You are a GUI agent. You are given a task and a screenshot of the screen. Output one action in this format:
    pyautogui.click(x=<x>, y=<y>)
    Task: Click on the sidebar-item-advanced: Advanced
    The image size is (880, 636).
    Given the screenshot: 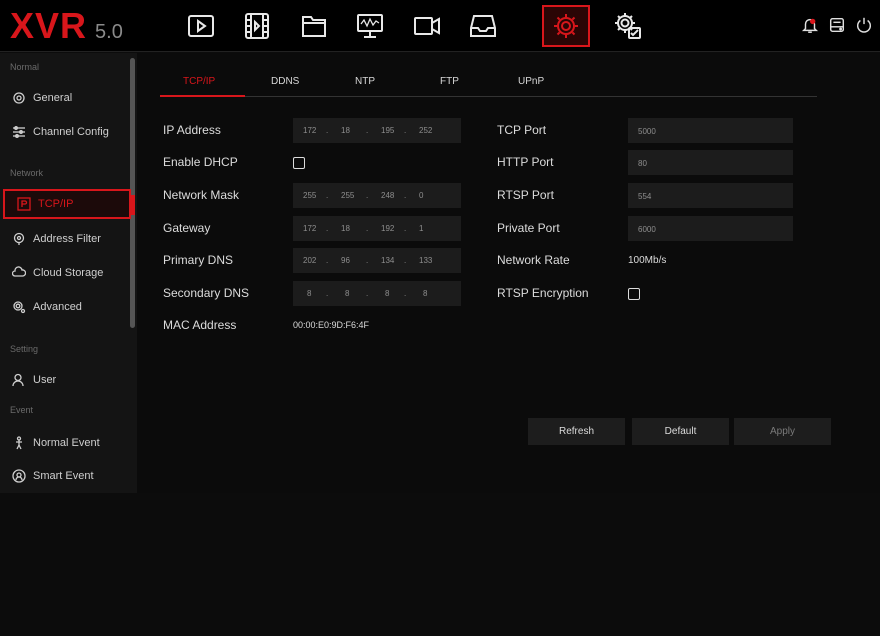 What is the action you would take?
    pyautogui.click(x=65, y=307)
    